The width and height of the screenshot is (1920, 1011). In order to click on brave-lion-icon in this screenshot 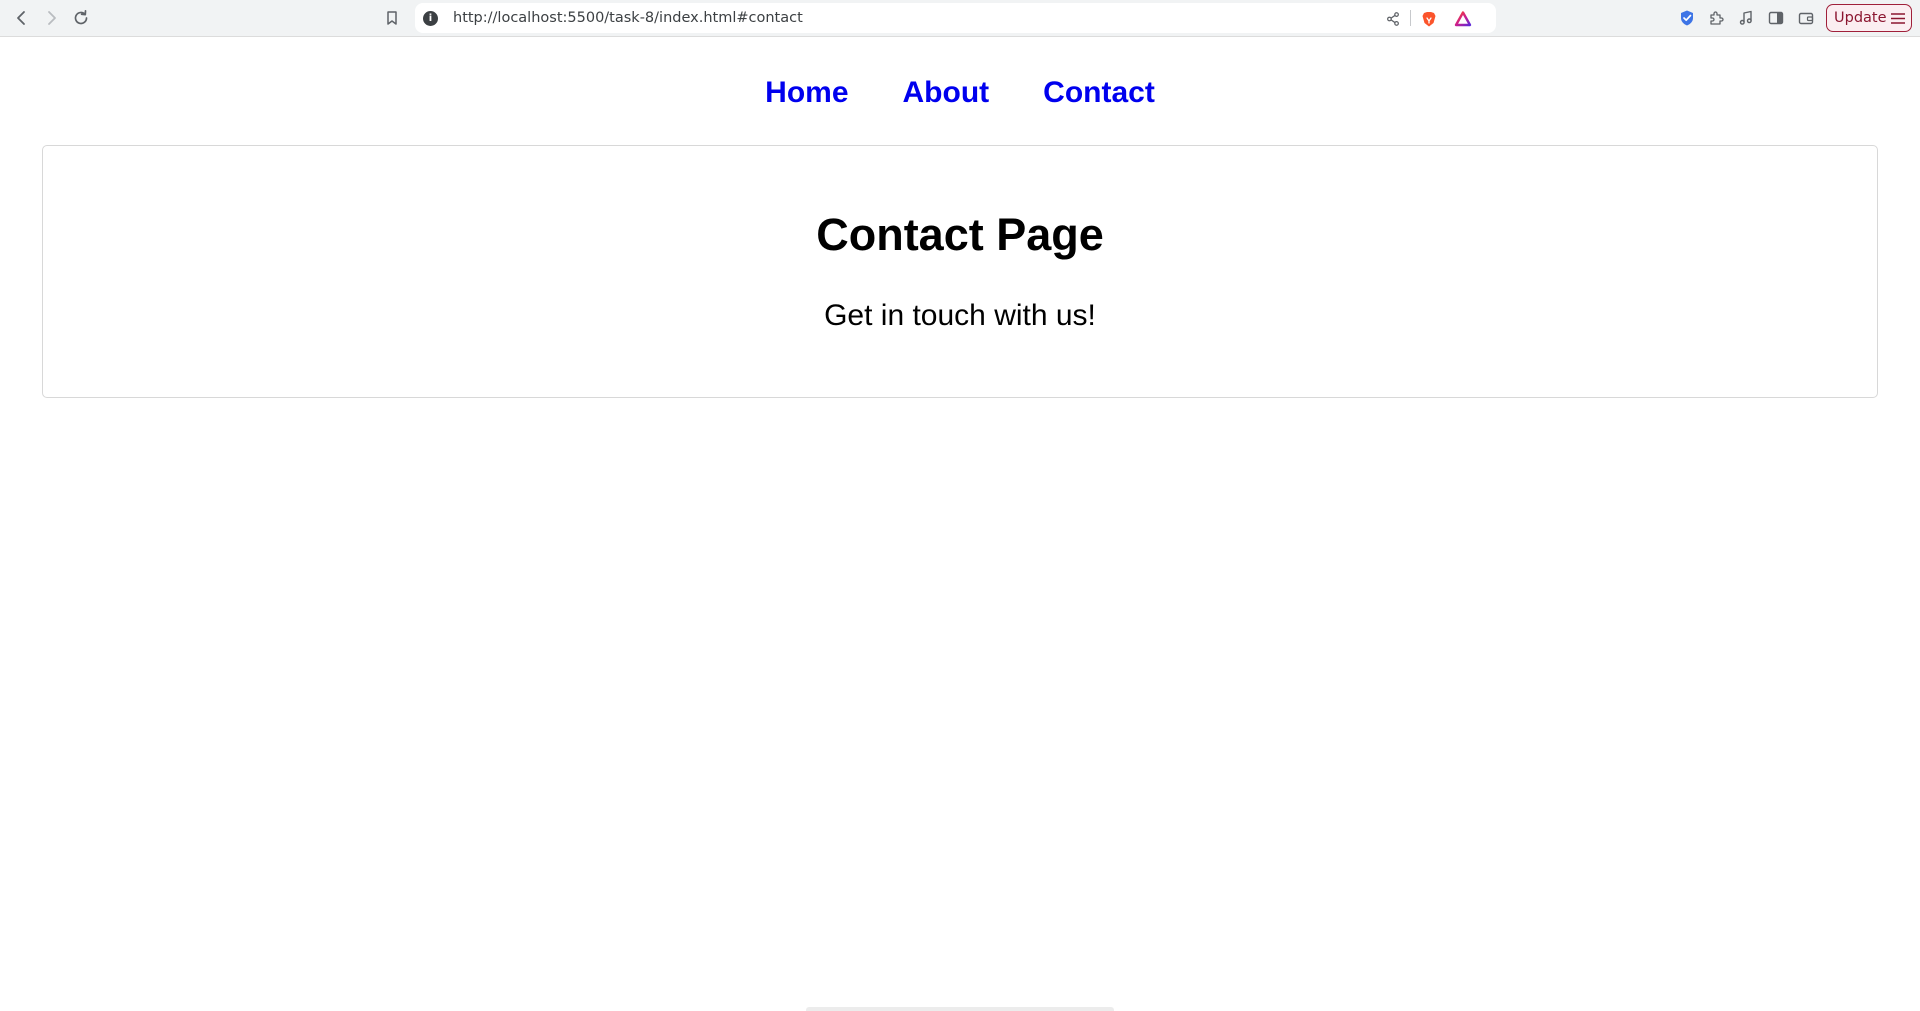, I will do `click(1429, 19)`.